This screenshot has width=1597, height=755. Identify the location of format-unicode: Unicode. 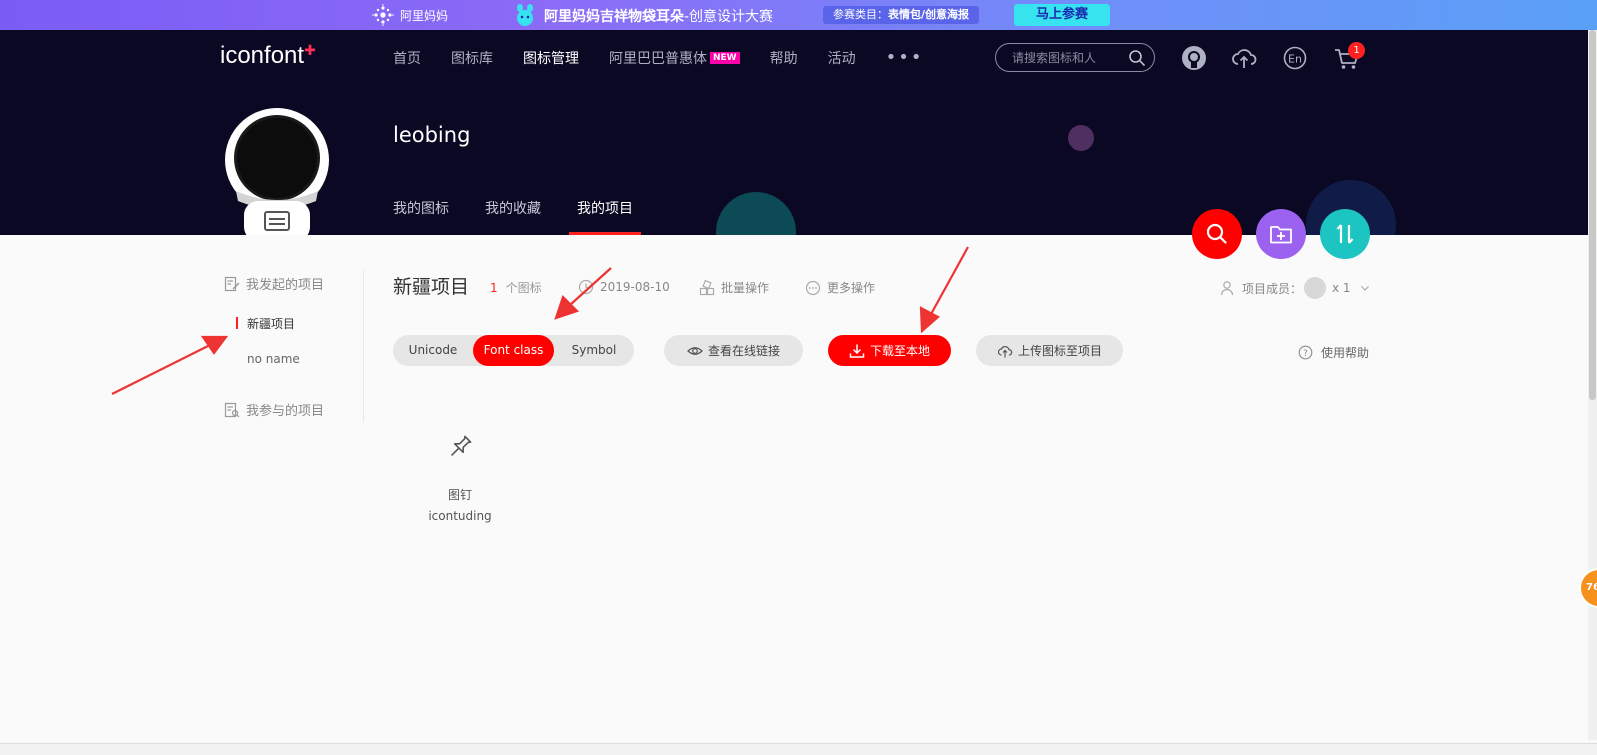
(433, 350).